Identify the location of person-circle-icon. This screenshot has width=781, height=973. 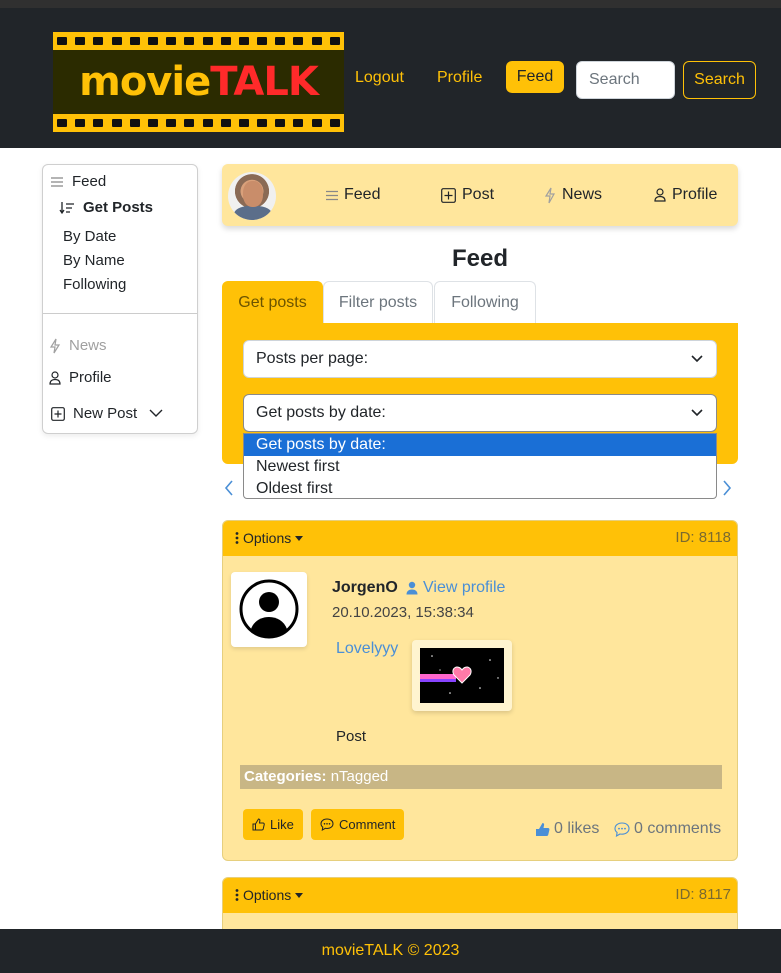
(269, 609).